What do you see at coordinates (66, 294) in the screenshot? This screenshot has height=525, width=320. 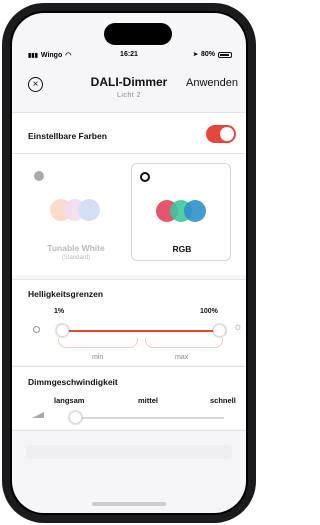 I see `brightness-section-title: Helligkeitsgrenzen` at bounding box center [66, 294].